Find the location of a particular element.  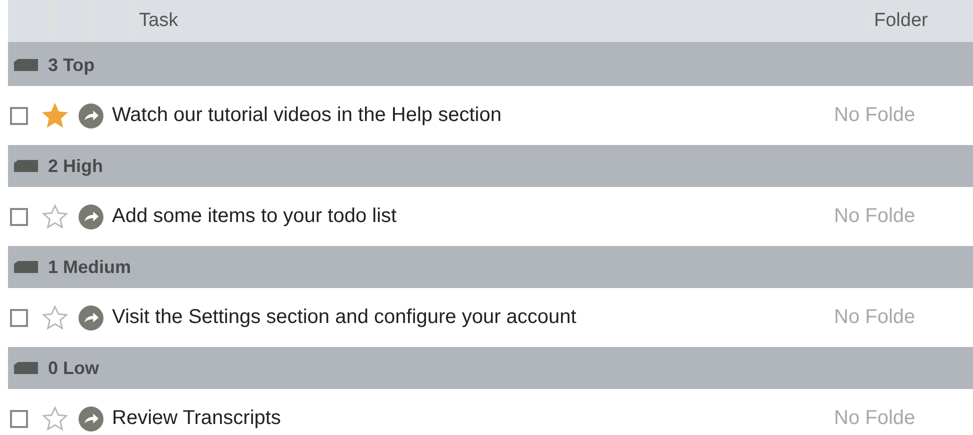

task-title: Add some items to your todo list is located at coordinates (467, 216).